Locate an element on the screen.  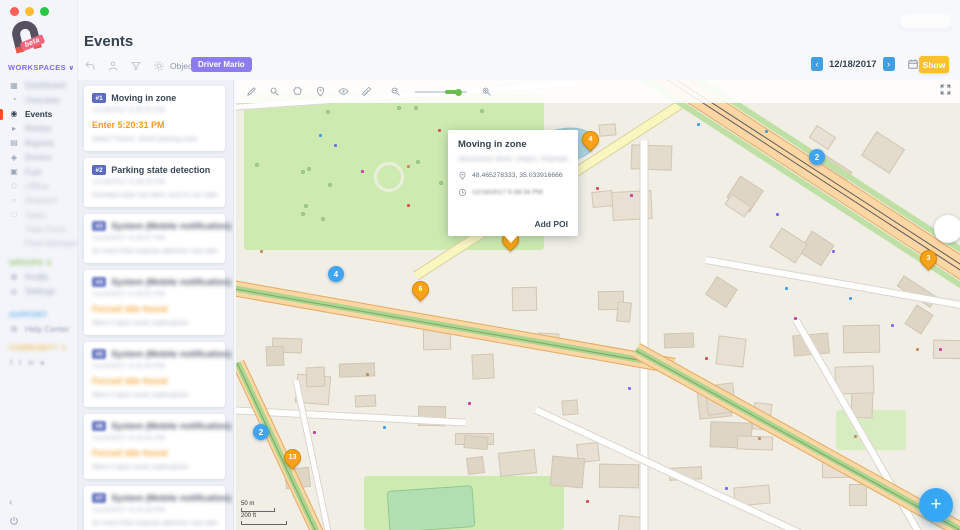
gear-icon is located at coordinates (159, 66).